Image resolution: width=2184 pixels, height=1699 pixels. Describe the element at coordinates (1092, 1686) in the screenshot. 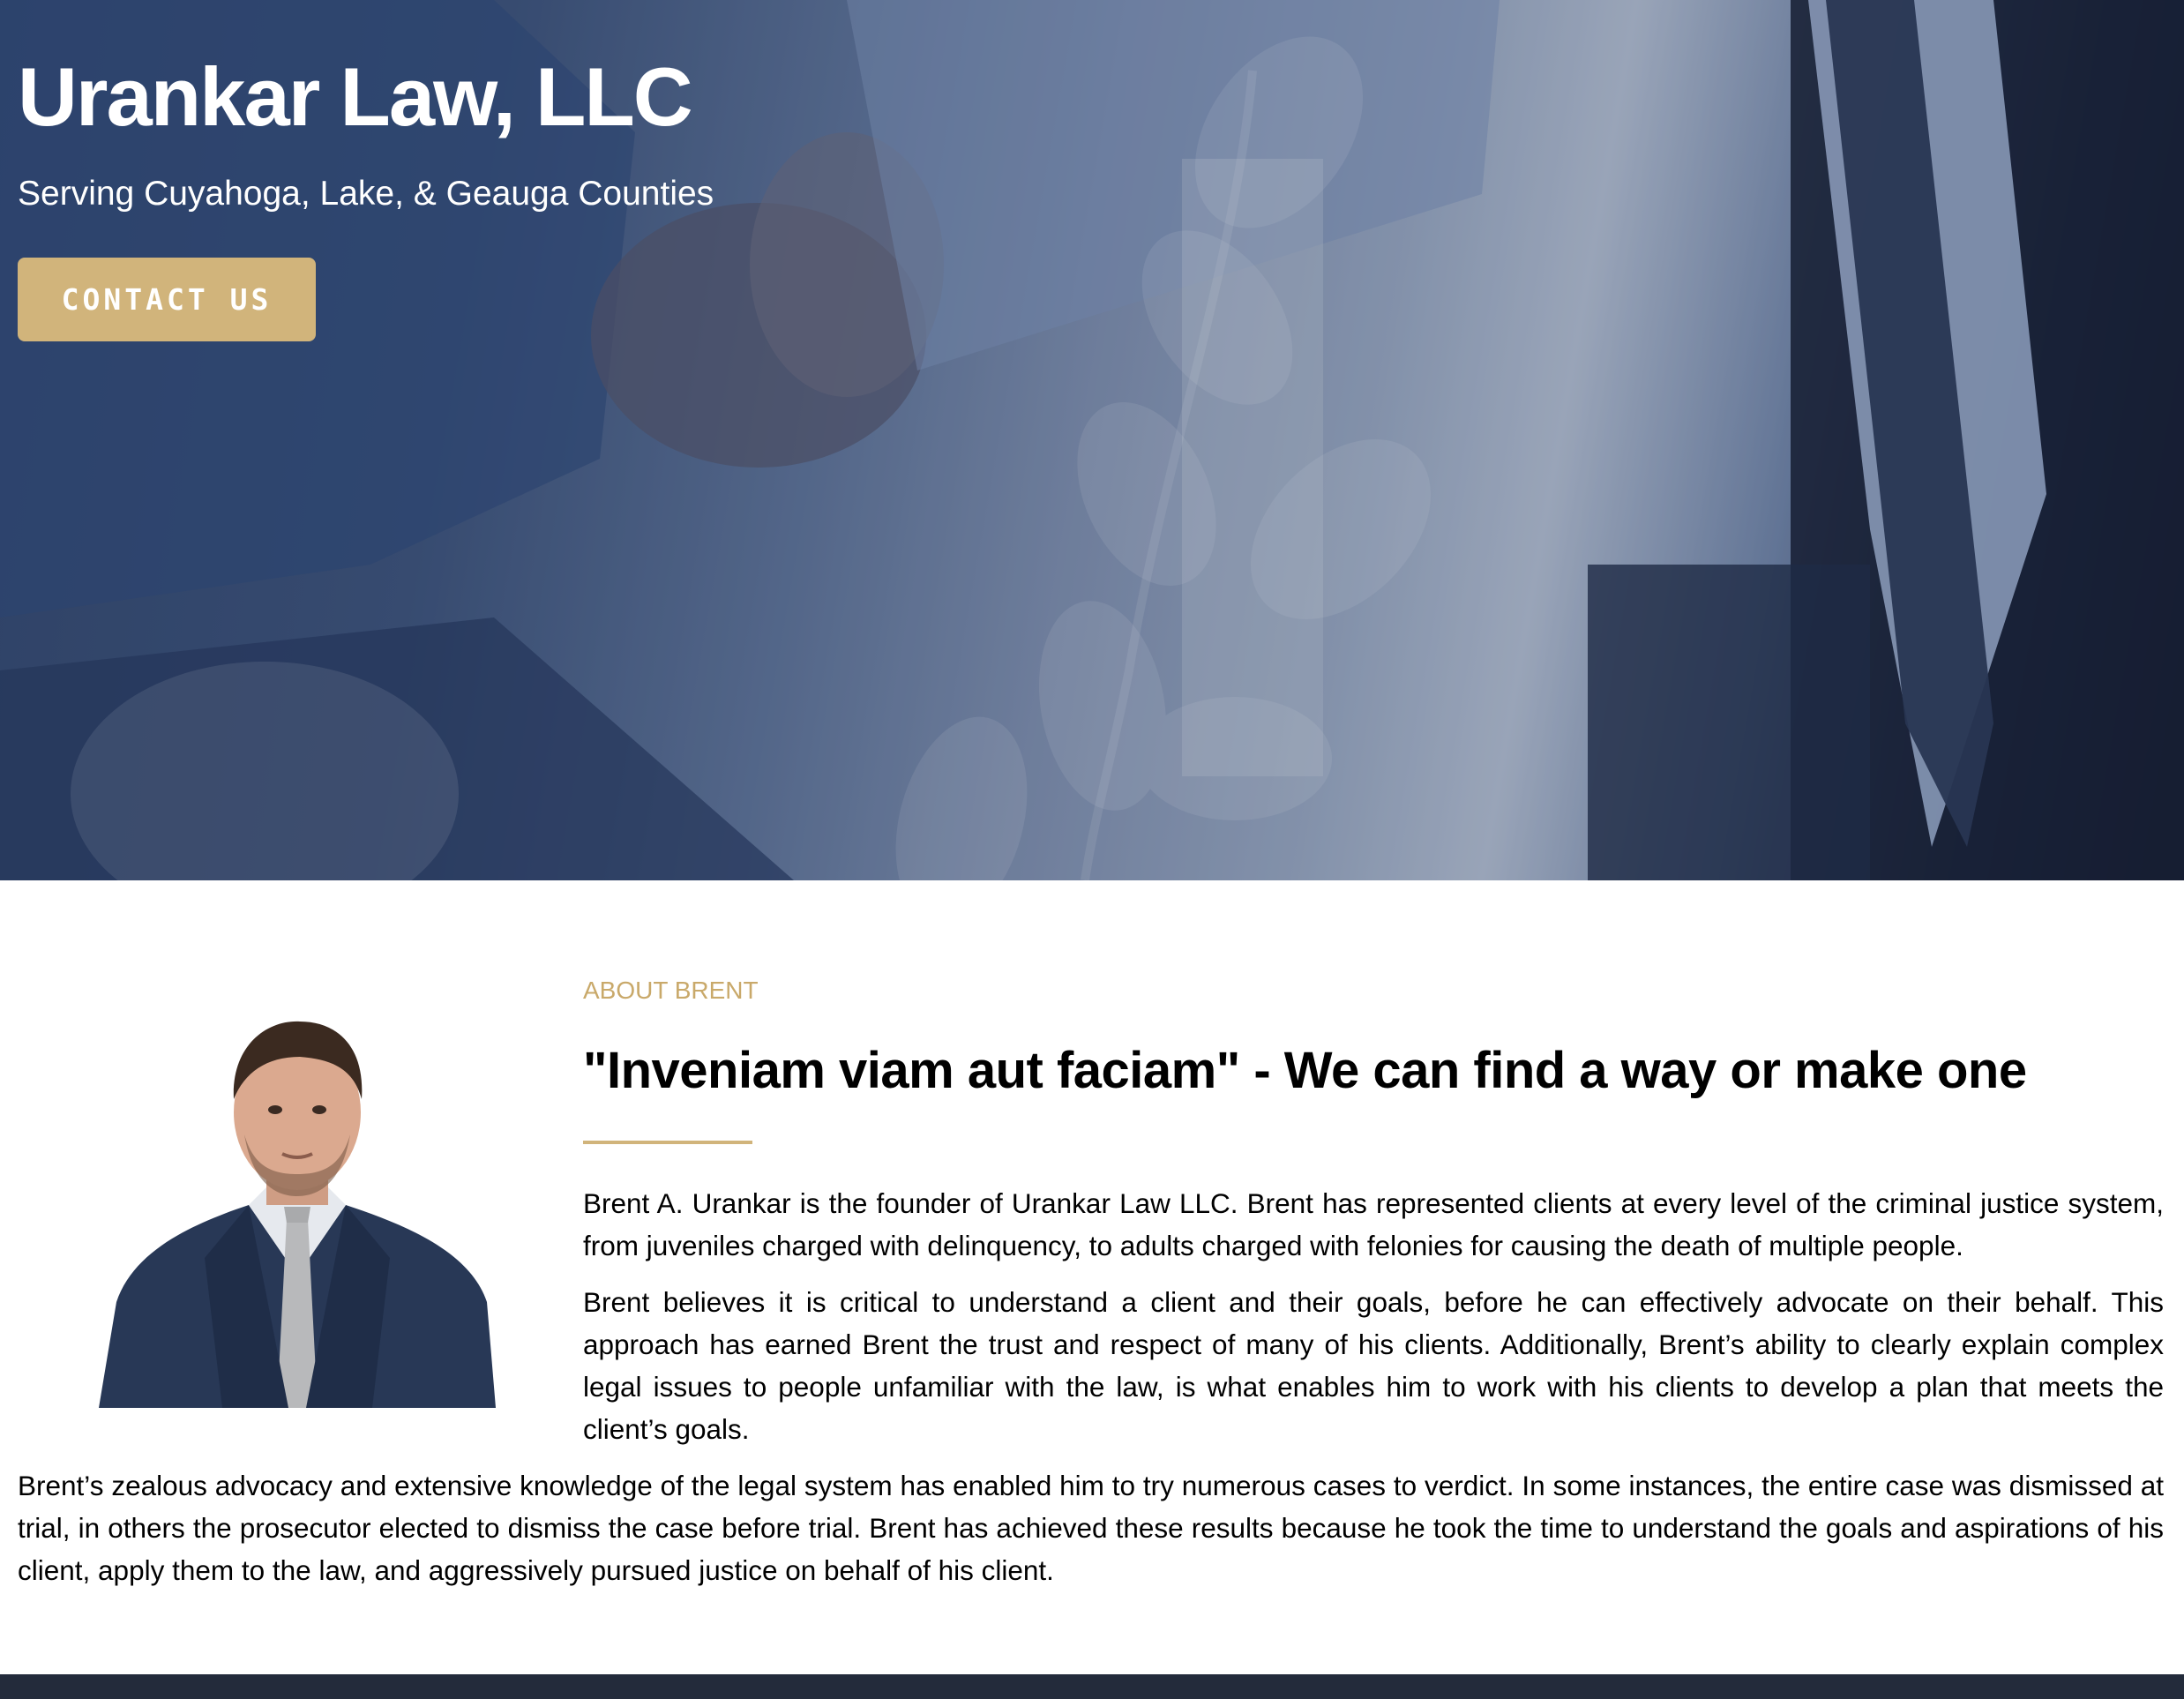

I see `footer-band` at that location.